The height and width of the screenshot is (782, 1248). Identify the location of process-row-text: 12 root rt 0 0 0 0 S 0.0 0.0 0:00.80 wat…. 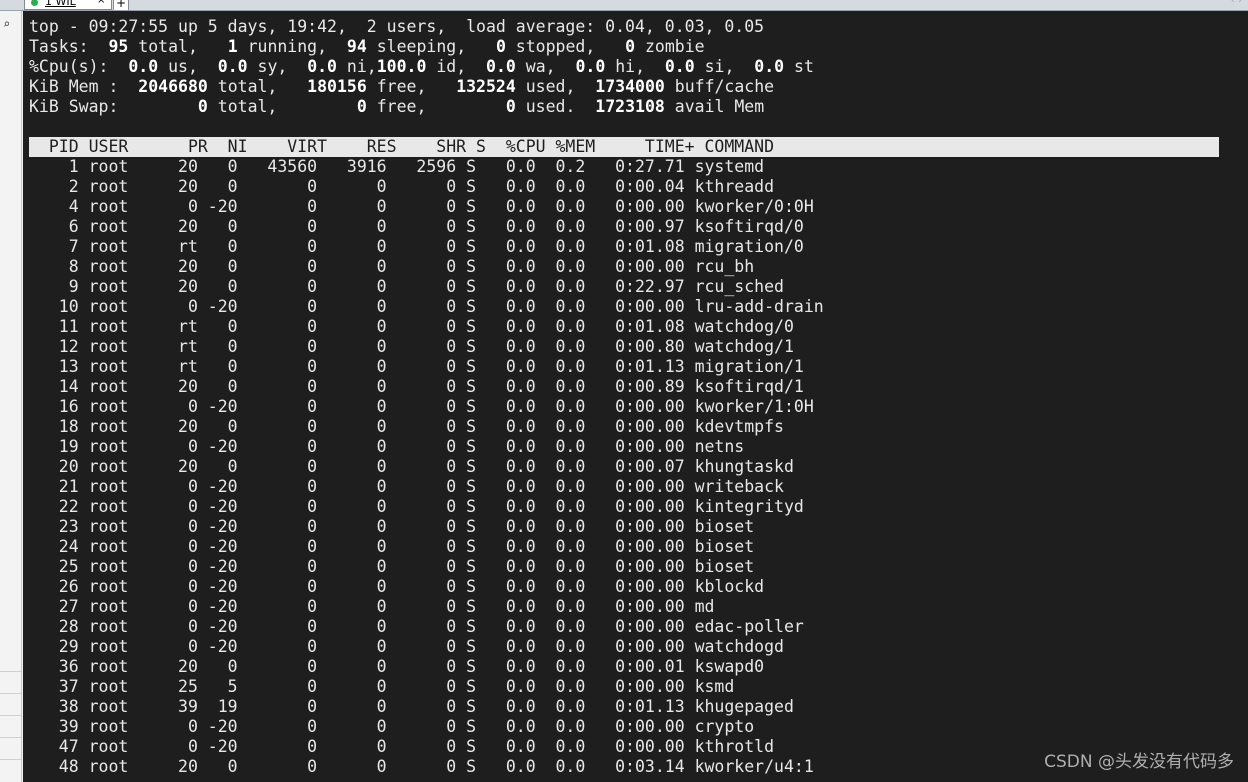
(411, 346).